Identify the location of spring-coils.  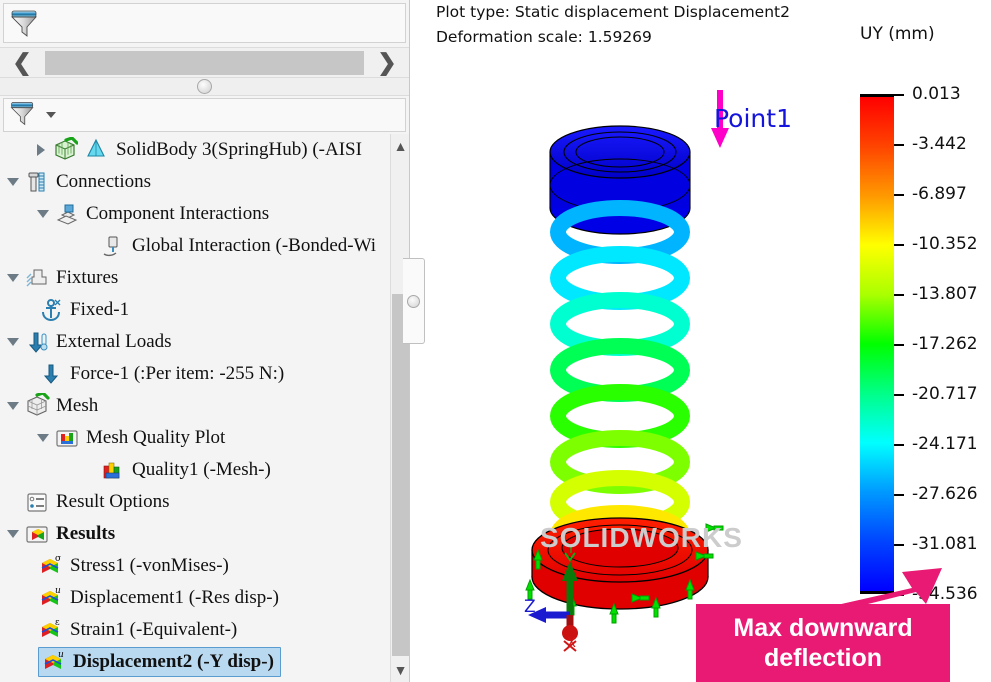
(620, 382).